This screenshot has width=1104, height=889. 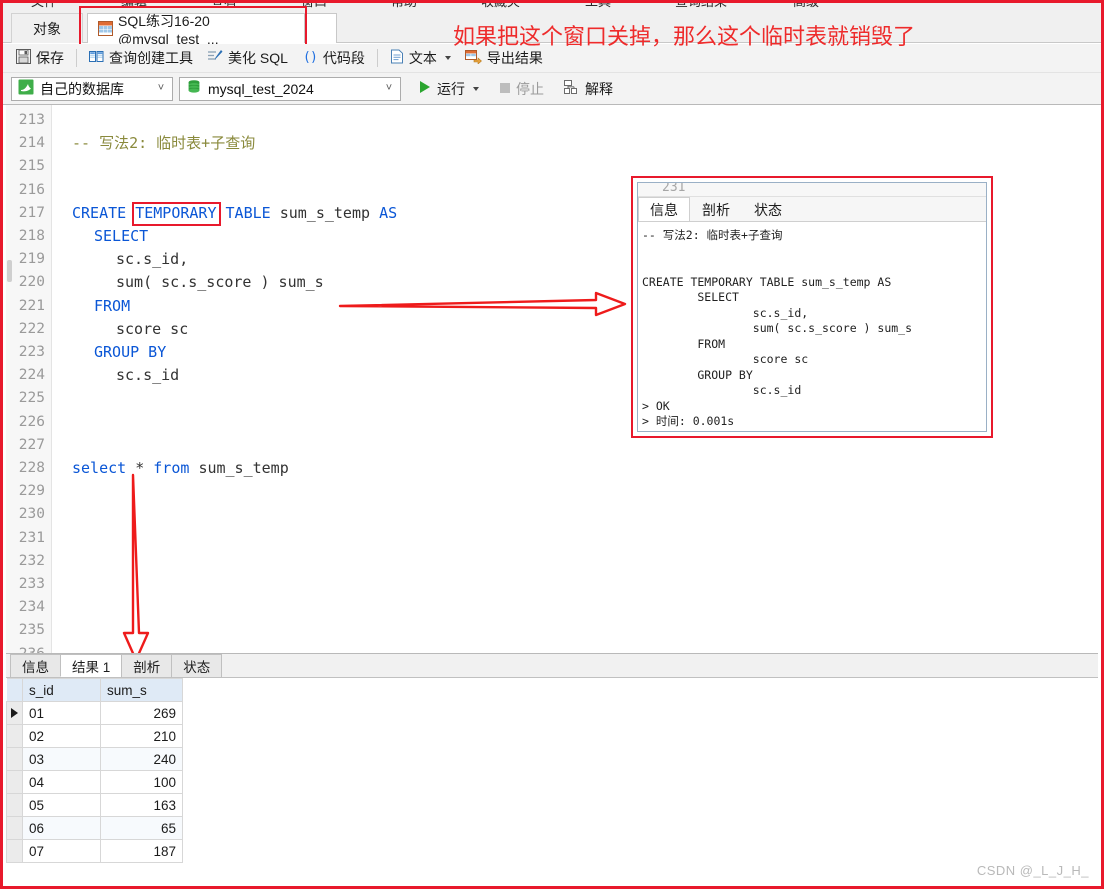 I want to click on text-button: 文本, so click(x=420, y=58).